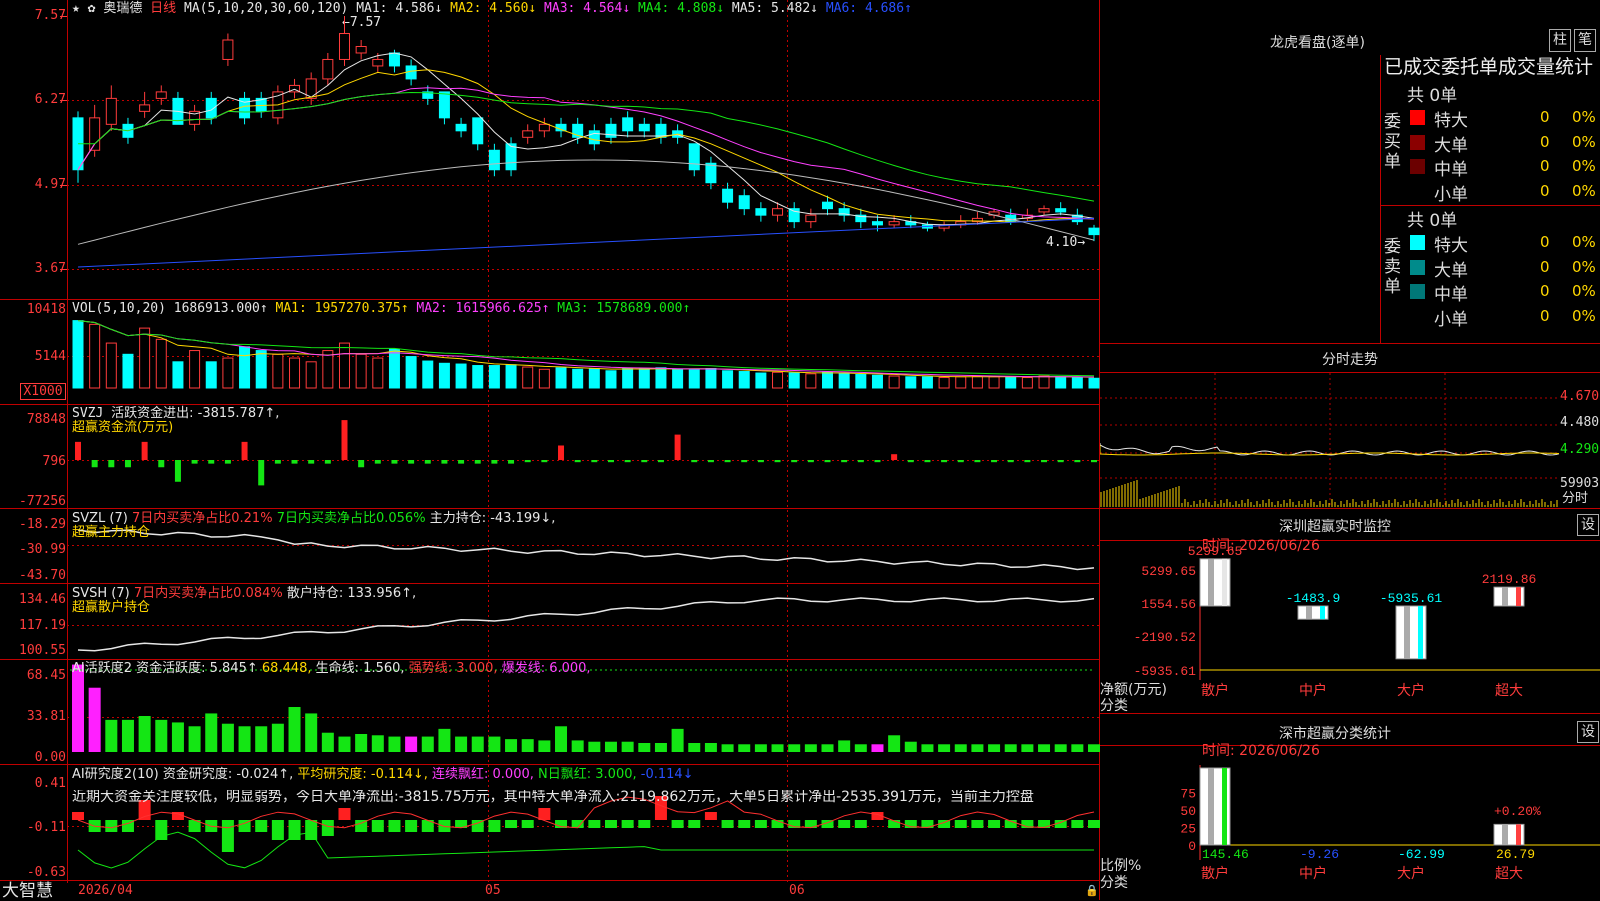 The image size is (1600, 901). Describe the element at coordinates (1560, 40) in the screenshot. I see `bar-mode-button: 柱` at that location.